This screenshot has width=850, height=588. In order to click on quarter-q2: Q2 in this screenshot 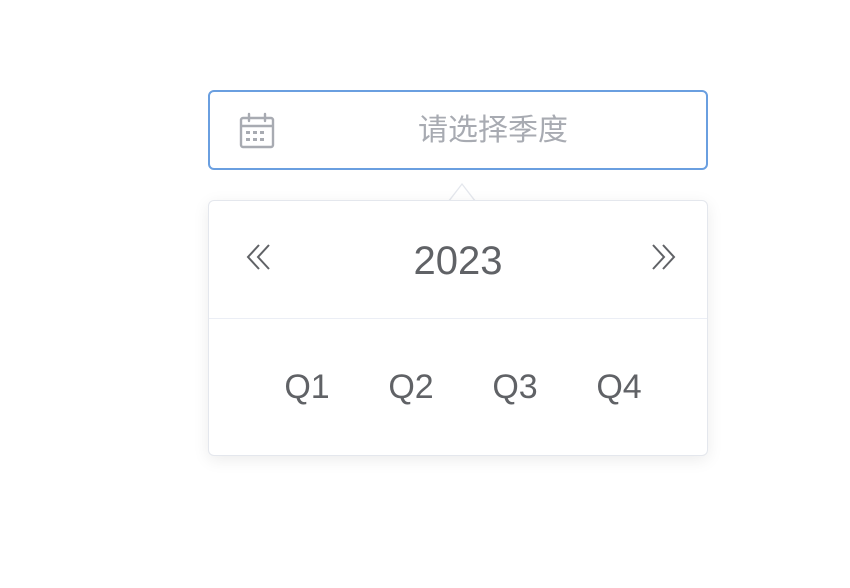, I will do `click(411, 387)`.